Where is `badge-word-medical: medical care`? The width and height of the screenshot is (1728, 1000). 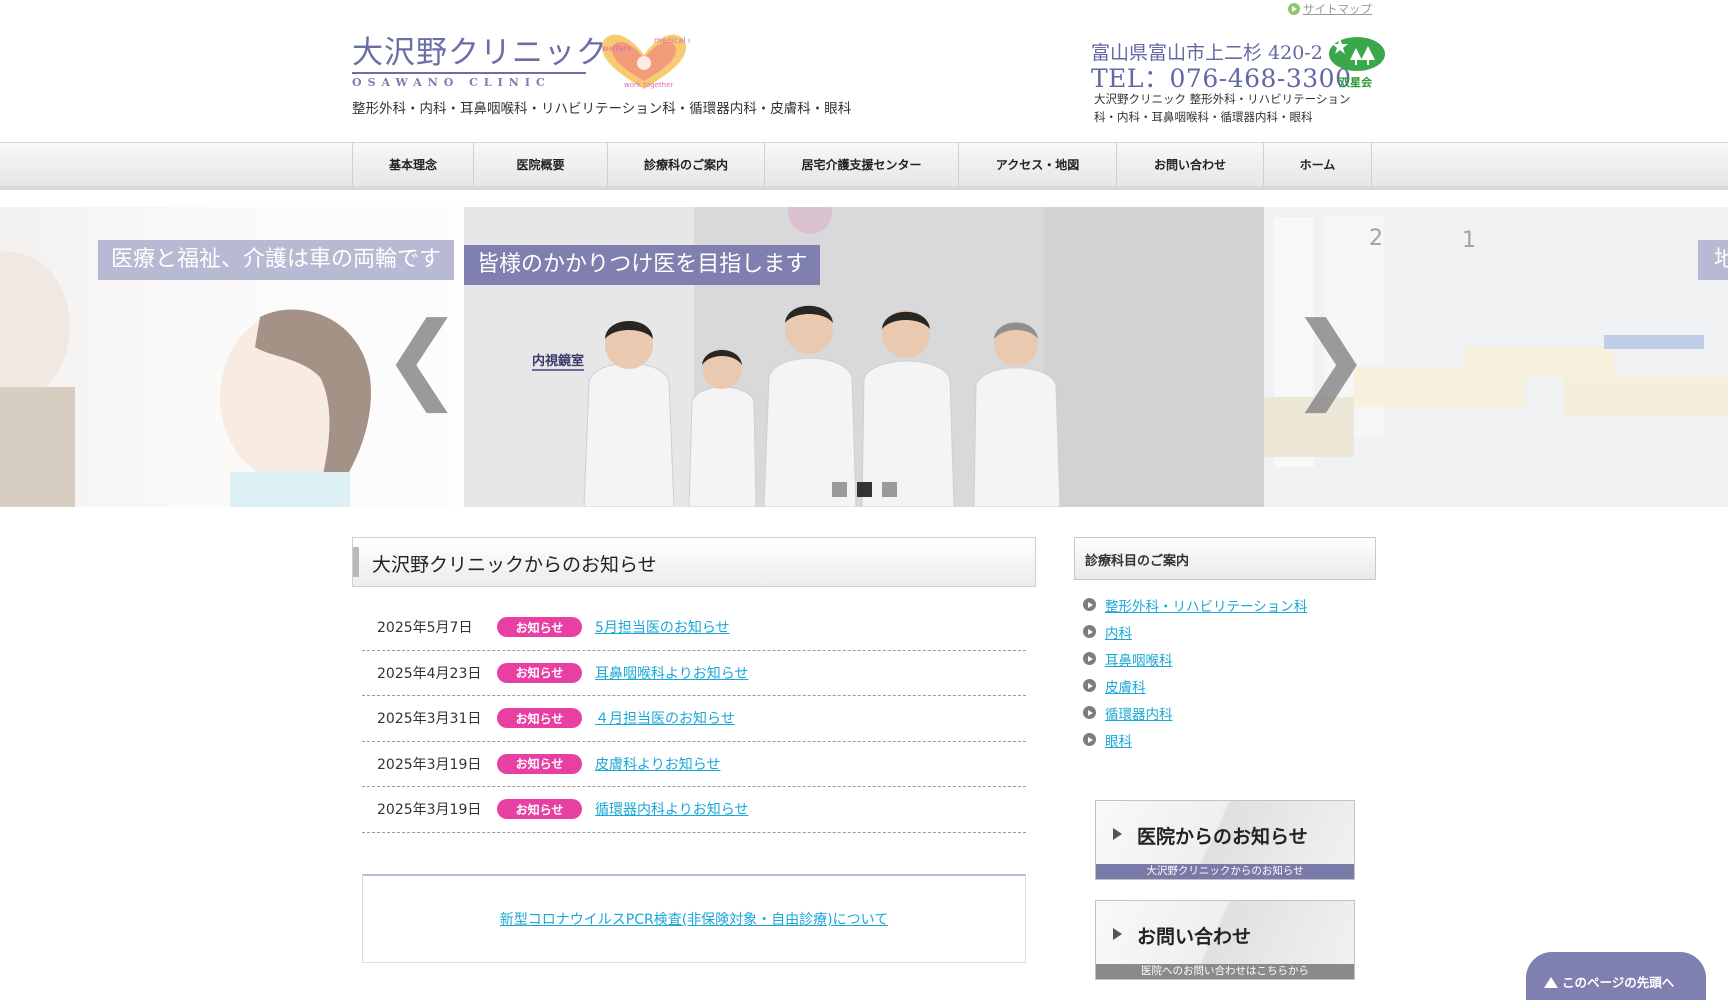
badge-word-medical: medical care is located at coordinates (672, 40).